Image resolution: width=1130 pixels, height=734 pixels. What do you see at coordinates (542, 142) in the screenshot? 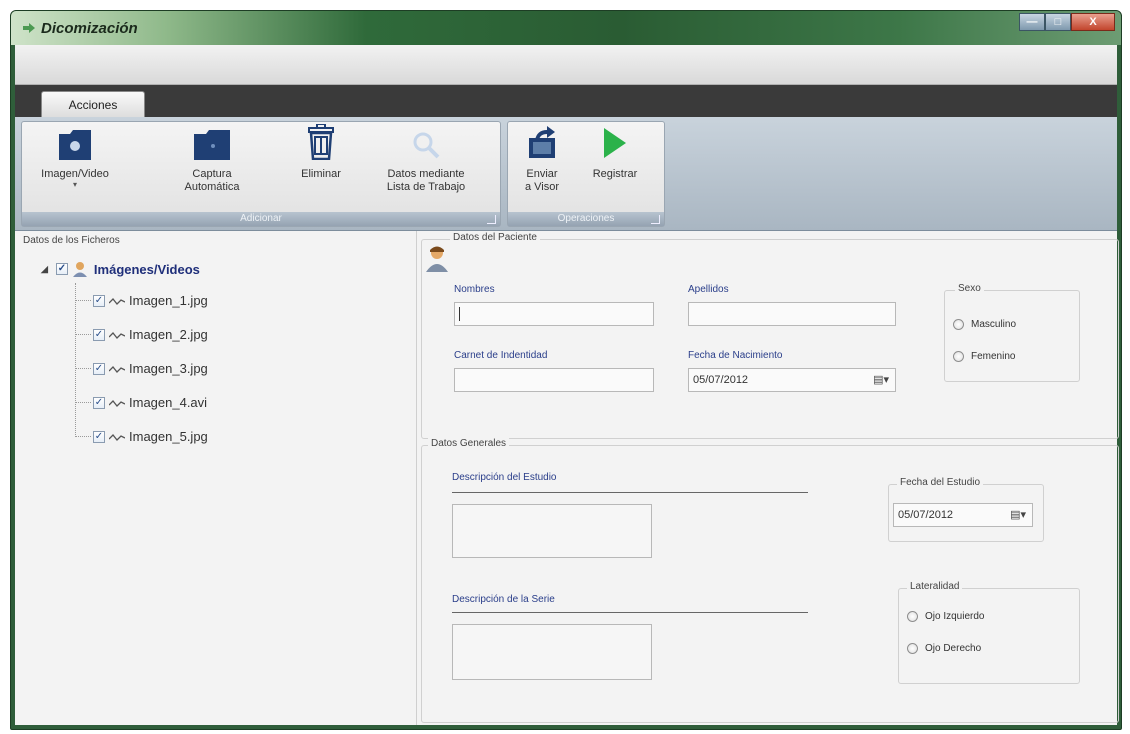
I see `send-to-viewer-icon` at bounding box center [542, 142].